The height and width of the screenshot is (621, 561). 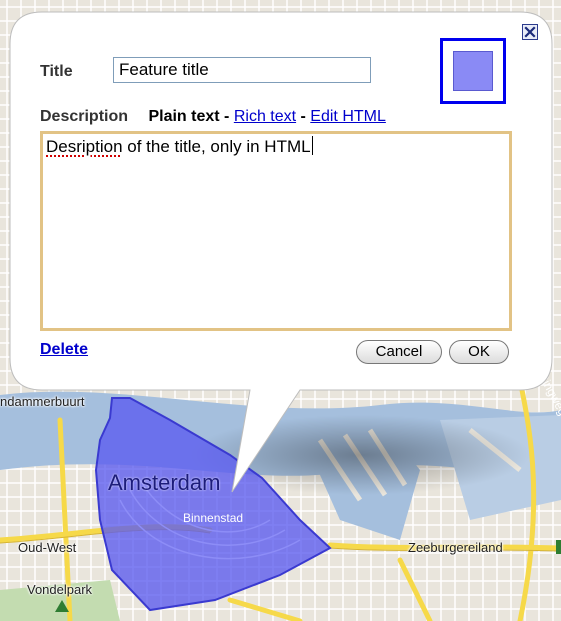 I want to click on description-text: Desription of the title, only in HTML, so click(x=179, y=146).